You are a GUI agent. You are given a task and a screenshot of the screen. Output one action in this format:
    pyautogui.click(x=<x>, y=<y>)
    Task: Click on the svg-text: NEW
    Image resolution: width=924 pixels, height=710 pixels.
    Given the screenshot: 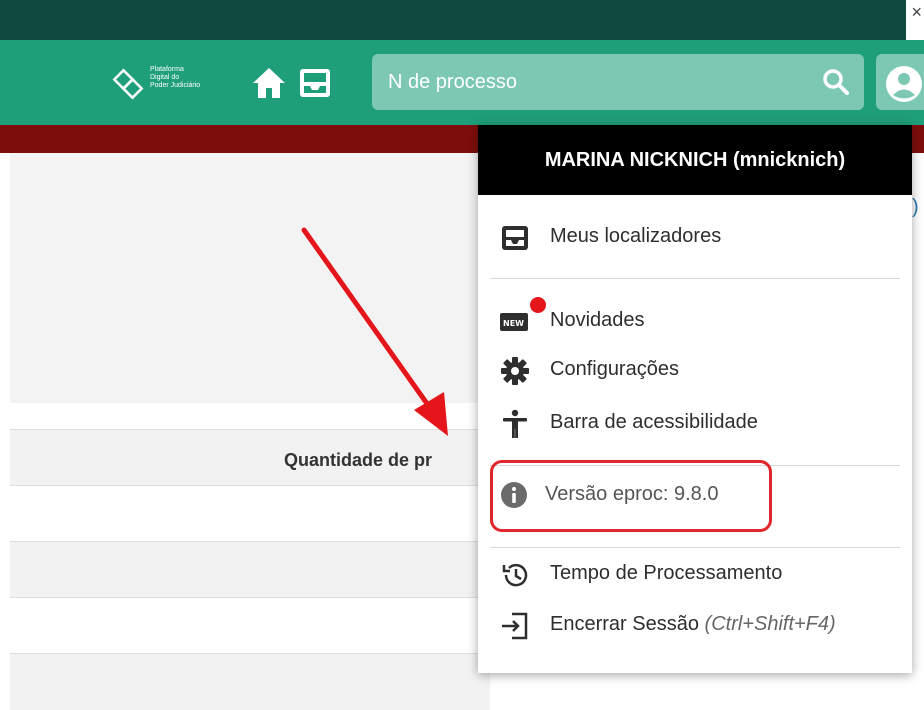 What is the action you would take?
    pyautogui.click(x=513, y=323)
    